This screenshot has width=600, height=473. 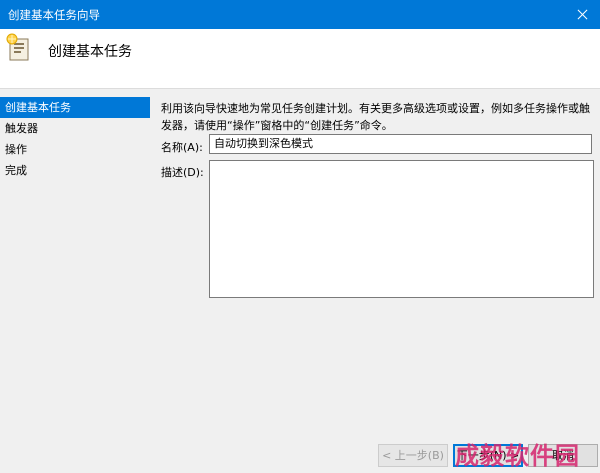 What do you see at coordinates (300, 14) in the screenshot?
I see `title-bar: 创建基本任务向导` at bounding box center [300, 14].